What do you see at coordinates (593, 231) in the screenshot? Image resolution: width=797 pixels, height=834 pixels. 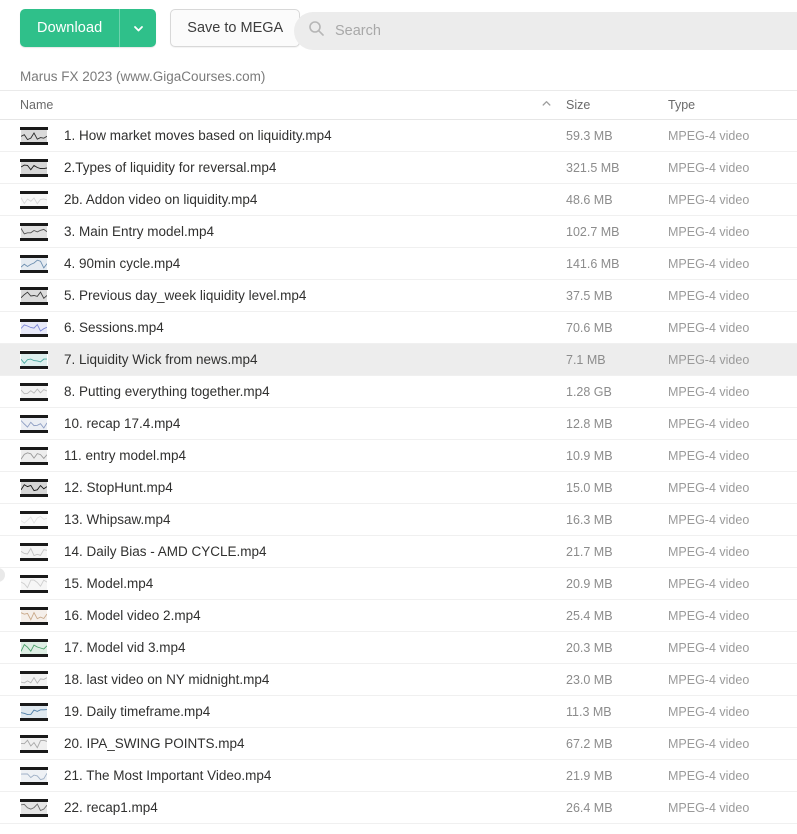 I see `file-size-cell: 102.7 MB` at bounding box center [593, 231].